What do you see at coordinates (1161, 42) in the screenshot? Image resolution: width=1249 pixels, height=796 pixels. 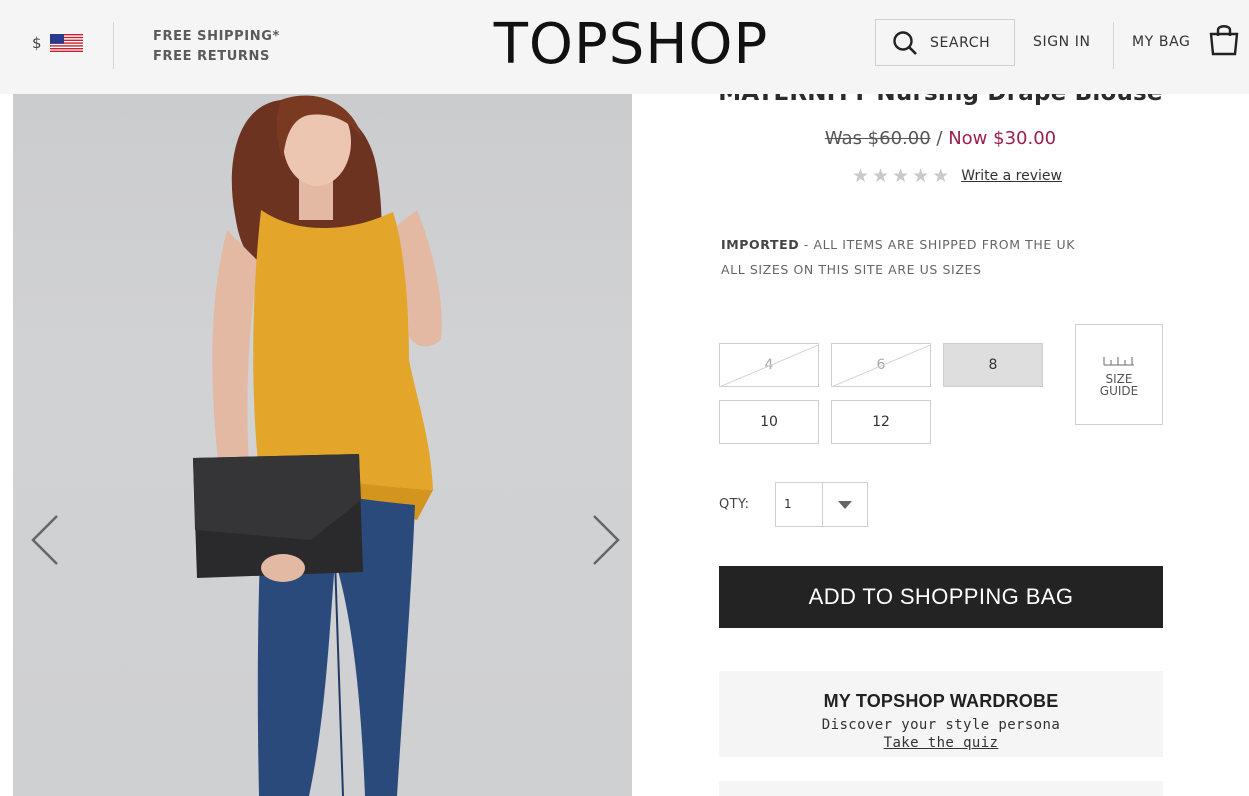 I see `my-bag-link: MY BAG` at bounding box center [1161, 42].